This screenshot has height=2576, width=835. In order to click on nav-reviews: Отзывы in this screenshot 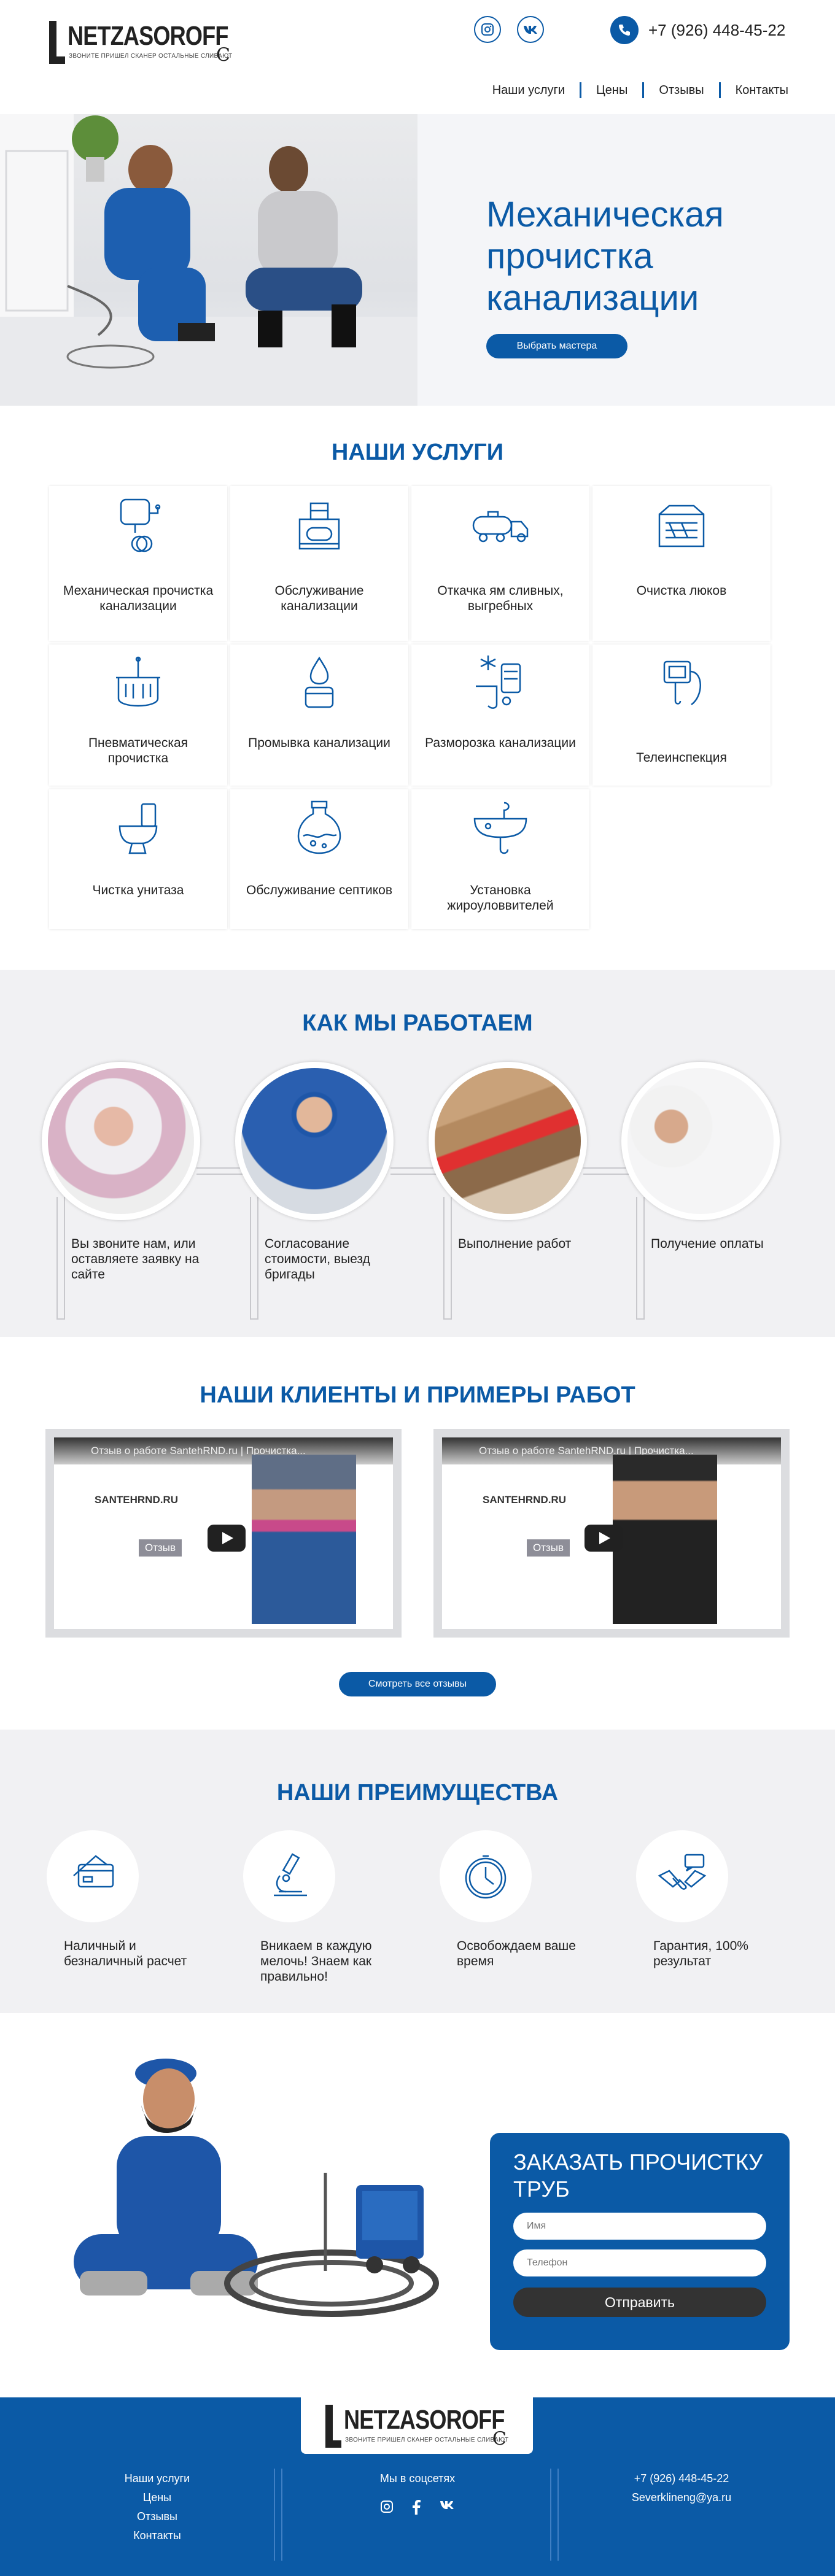, I will do `click(681, 90)`.